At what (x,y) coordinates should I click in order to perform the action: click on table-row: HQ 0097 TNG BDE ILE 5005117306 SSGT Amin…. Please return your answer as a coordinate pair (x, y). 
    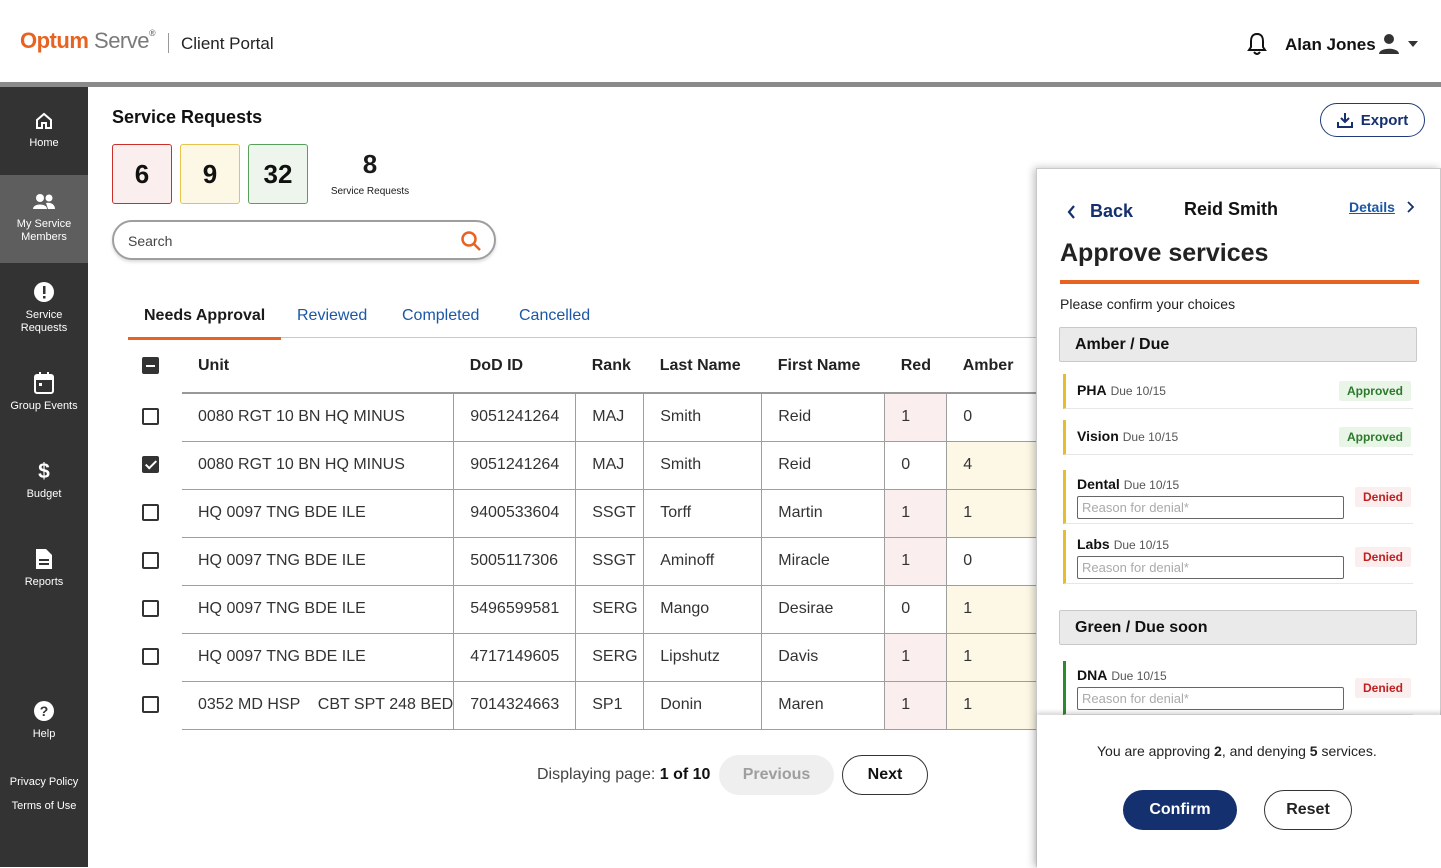
    Looking at the image, I should click on (591, 561).